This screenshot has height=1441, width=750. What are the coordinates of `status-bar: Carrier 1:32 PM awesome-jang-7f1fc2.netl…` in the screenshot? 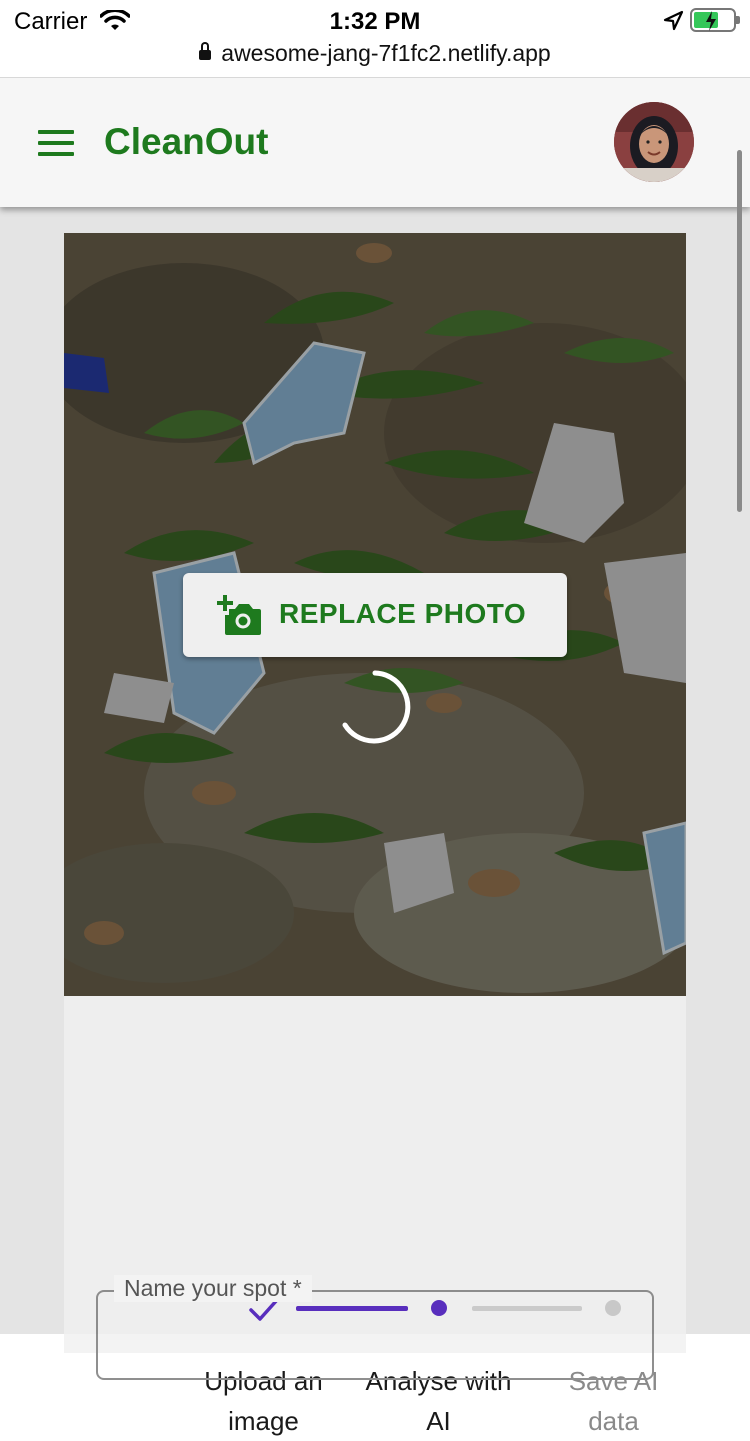 It's located at (375, 39).